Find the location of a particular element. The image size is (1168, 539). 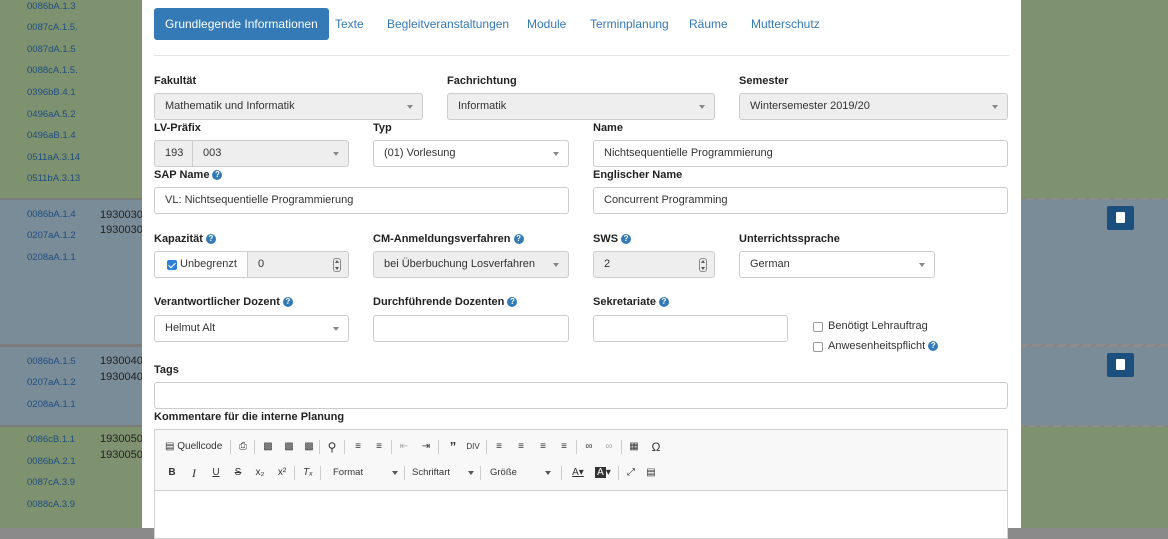

tab-raeume: Räume is located at coordinates (708, 24).